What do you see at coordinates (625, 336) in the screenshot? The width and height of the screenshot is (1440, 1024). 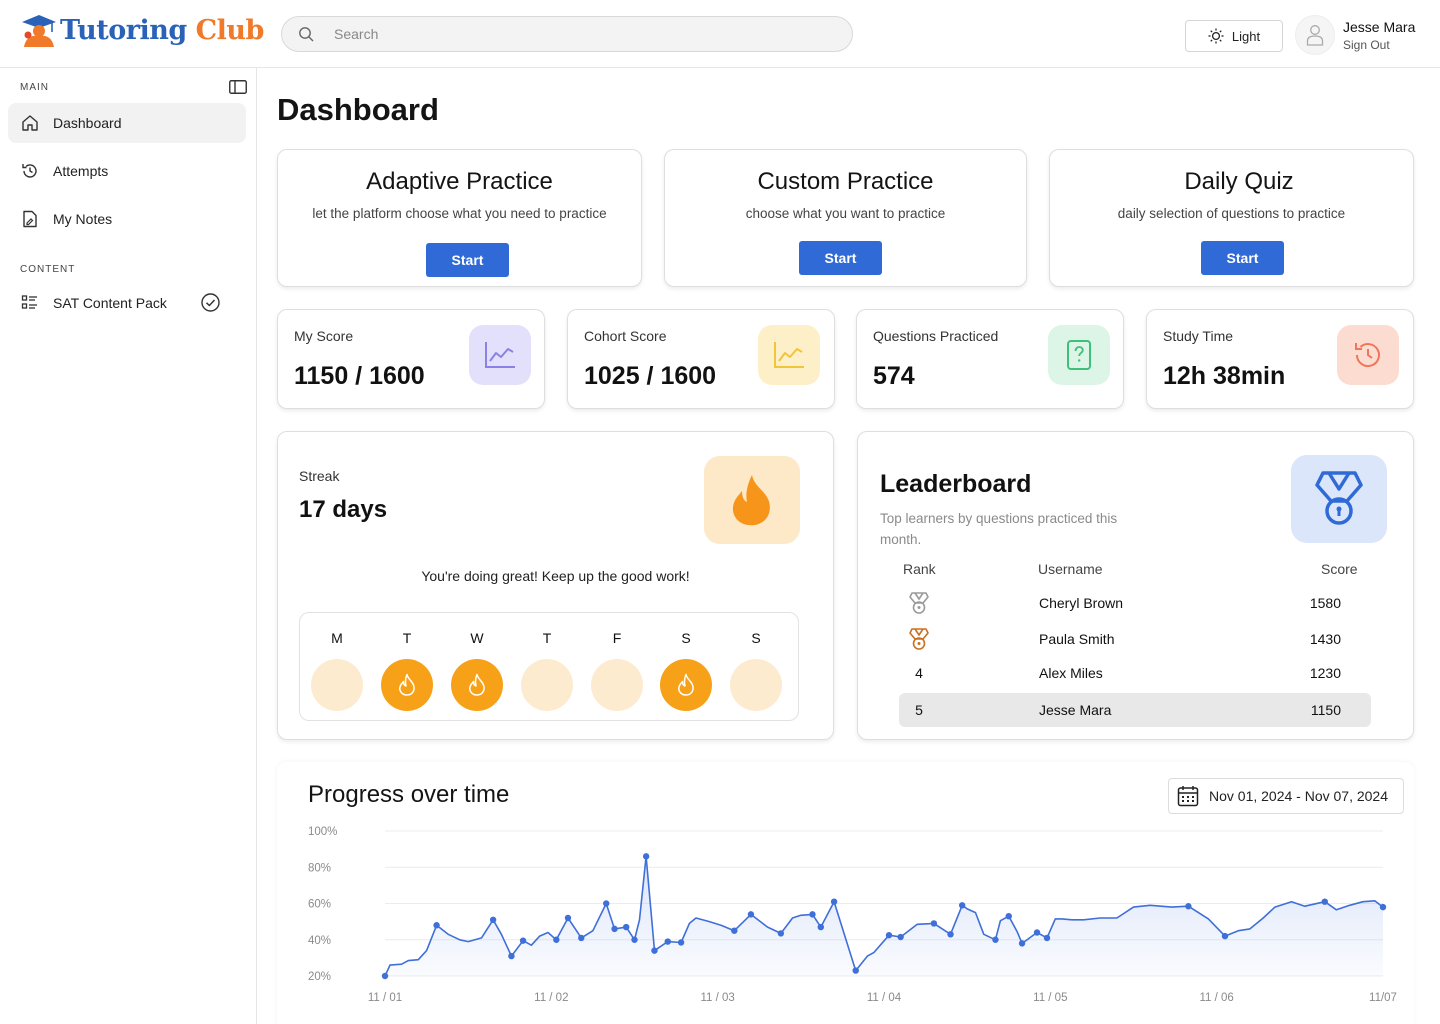 I see `stat-label: Cohort Score` at bounding box center [625, 336].